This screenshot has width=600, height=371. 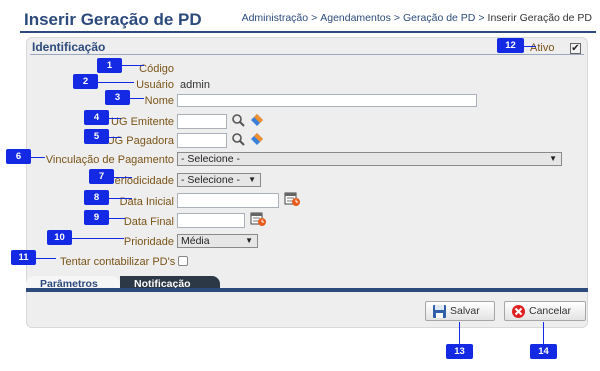 I want to click on breadcrumb-current: Inserir Geração de PD, so click(x=539, y=18).